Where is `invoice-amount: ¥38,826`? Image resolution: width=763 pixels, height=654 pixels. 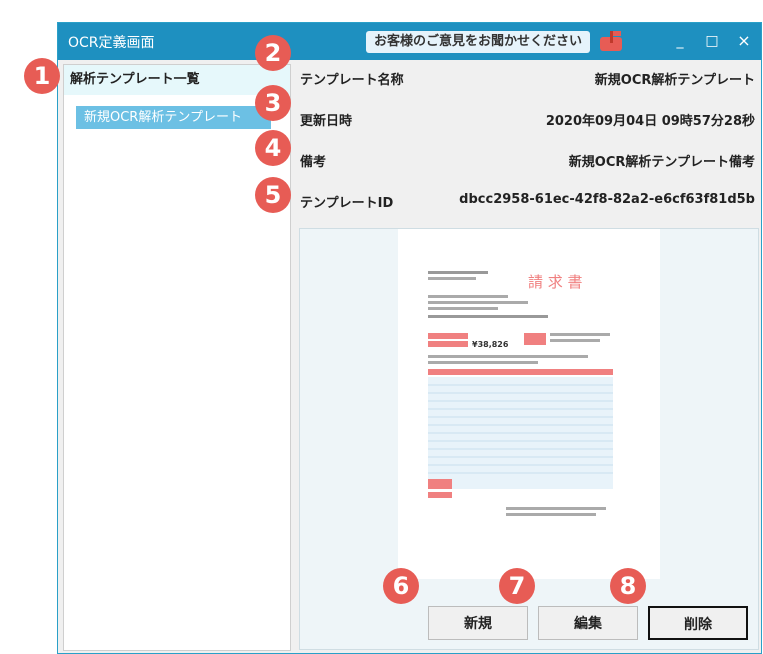
invoice-amount: ¥38,826 is located at coordinates (490, 344).